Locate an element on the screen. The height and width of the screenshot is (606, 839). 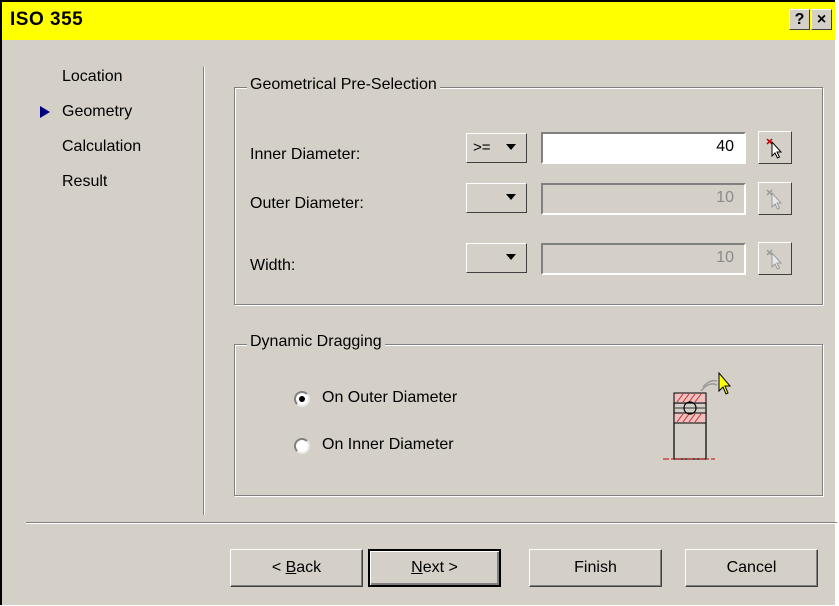
close-button: × is located at coordinates (821, 19).